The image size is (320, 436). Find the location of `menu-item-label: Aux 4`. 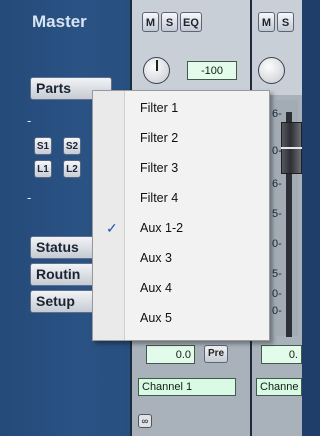

menu-item-label: Aux 4 is located at coordinates (156, 288).